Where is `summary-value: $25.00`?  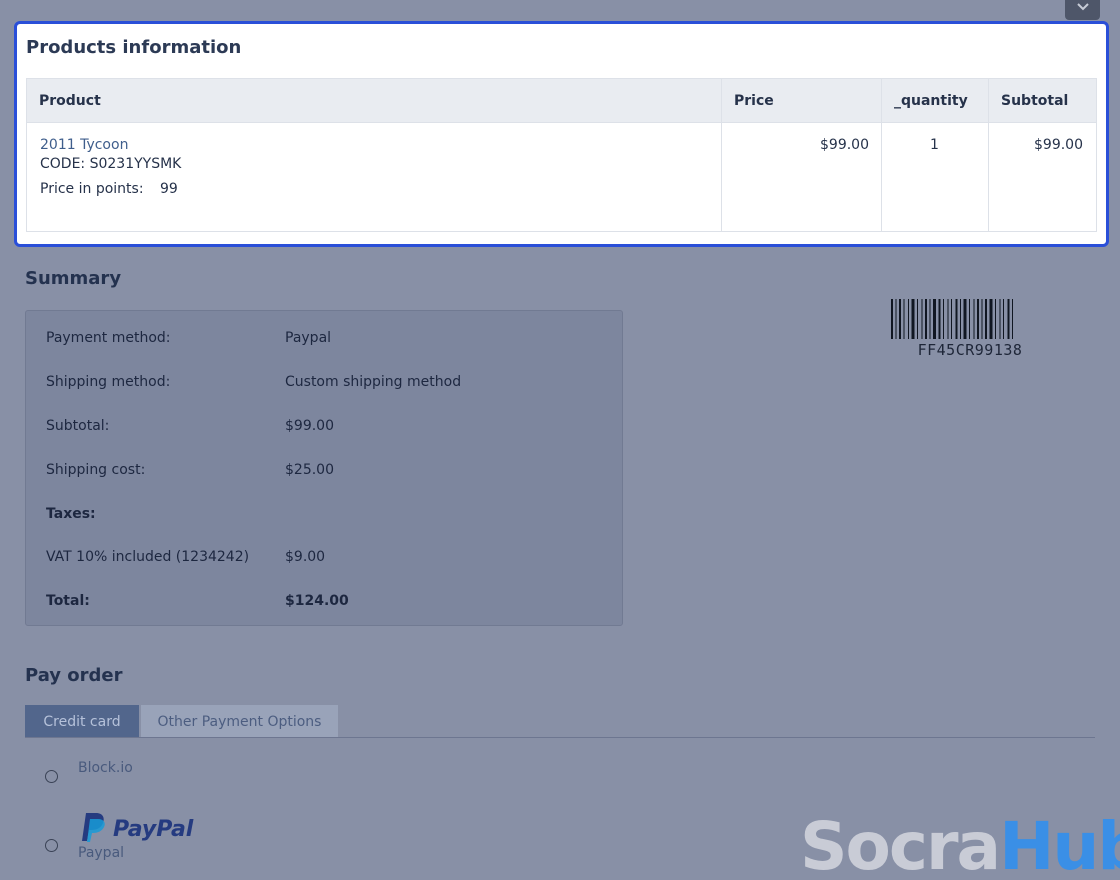 summary-value: $25.00 is located at coordinates (309, 470).